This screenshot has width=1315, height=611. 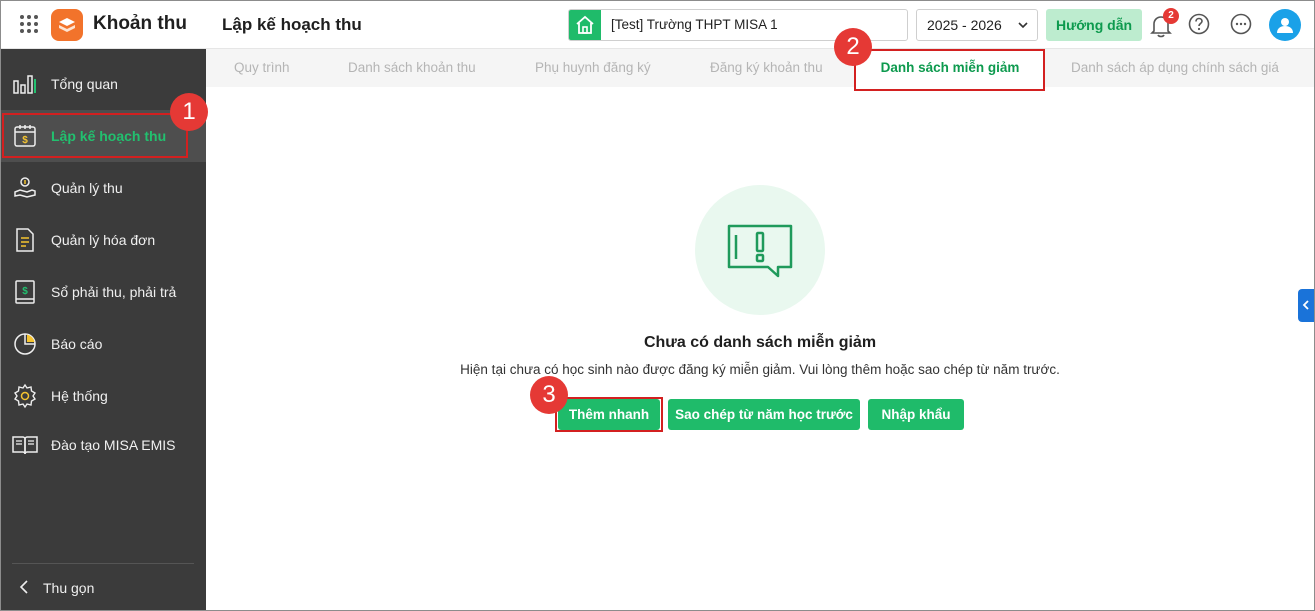 I want to click on sidebar-item-label: Quản lý hóa đơn, so click(x=103, y=240).